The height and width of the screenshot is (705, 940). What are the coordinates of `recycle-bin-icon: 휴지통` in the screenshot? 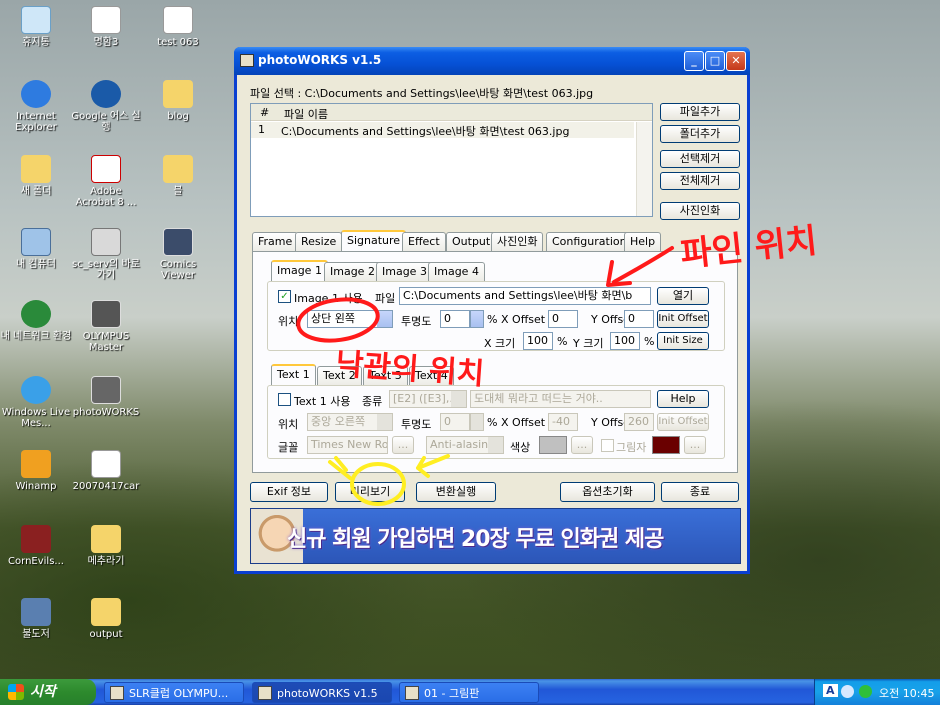 It's located at (36, 27).